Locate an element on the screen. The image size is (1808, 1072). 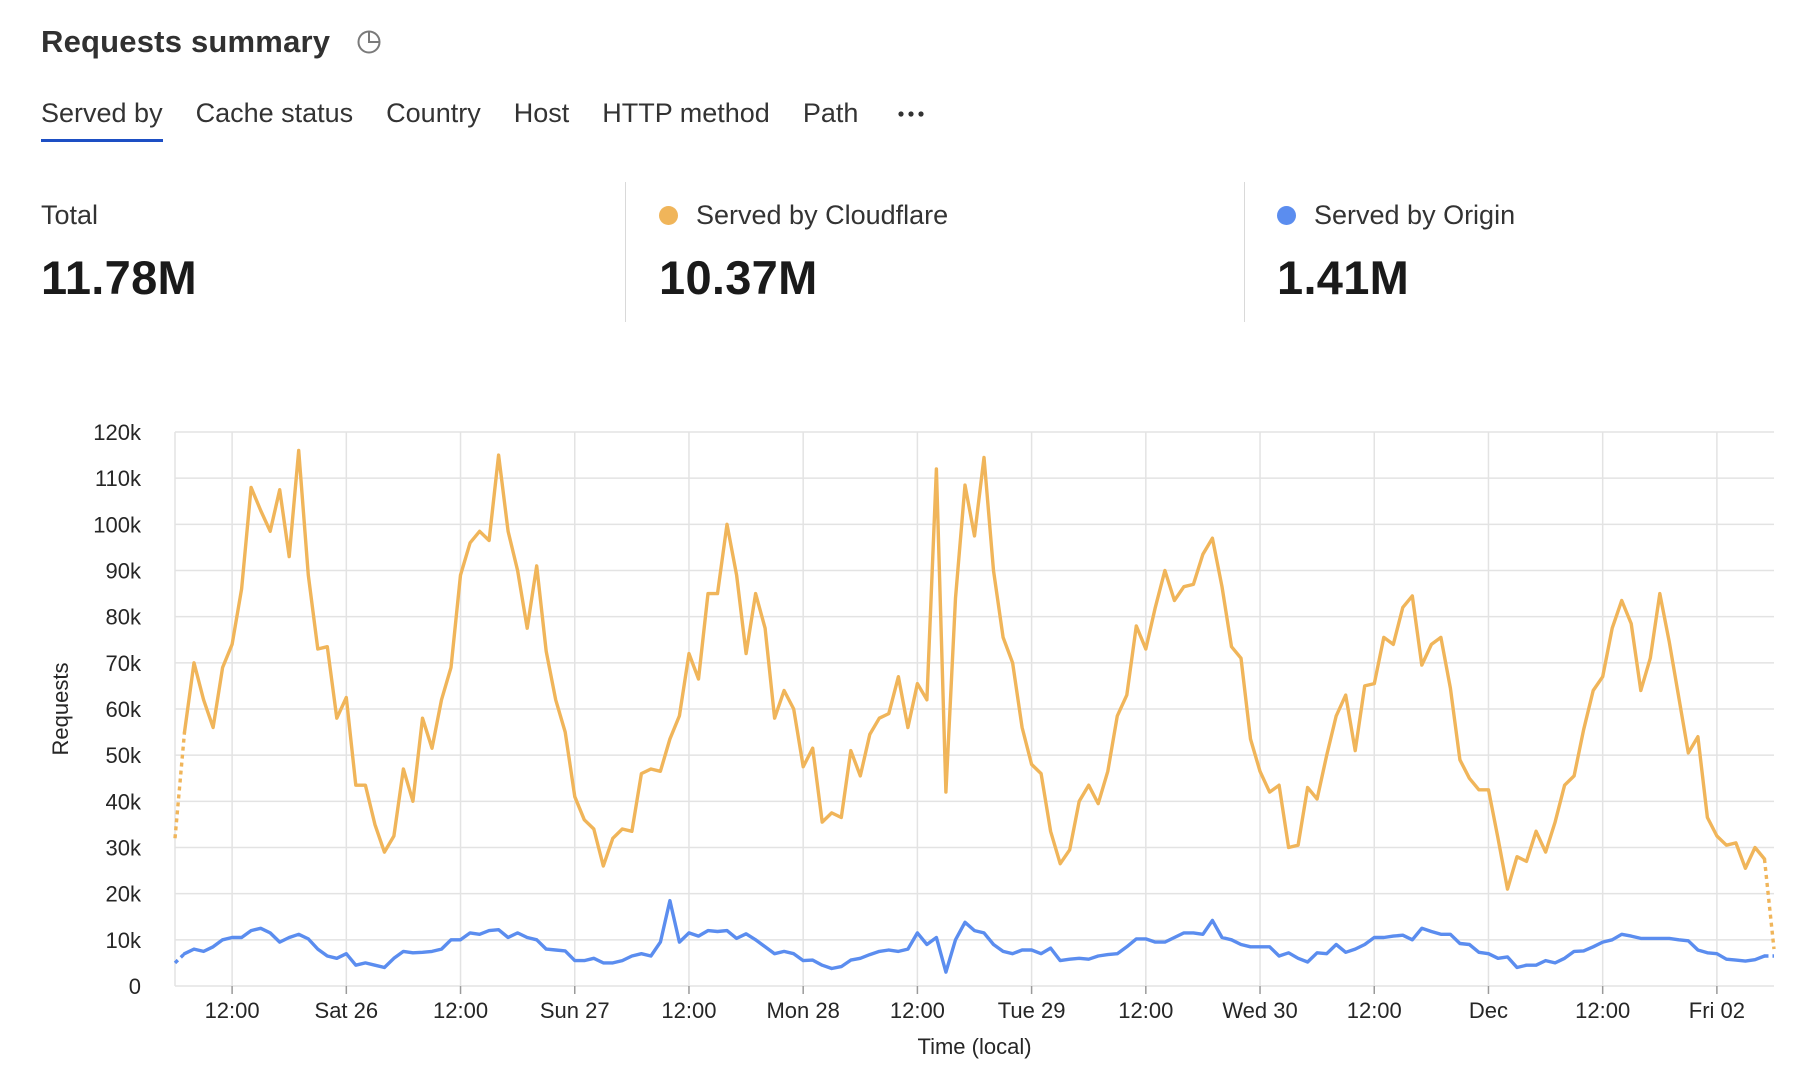
stat-origin-label: Served by Origin is located at coordinates (1415, 214).